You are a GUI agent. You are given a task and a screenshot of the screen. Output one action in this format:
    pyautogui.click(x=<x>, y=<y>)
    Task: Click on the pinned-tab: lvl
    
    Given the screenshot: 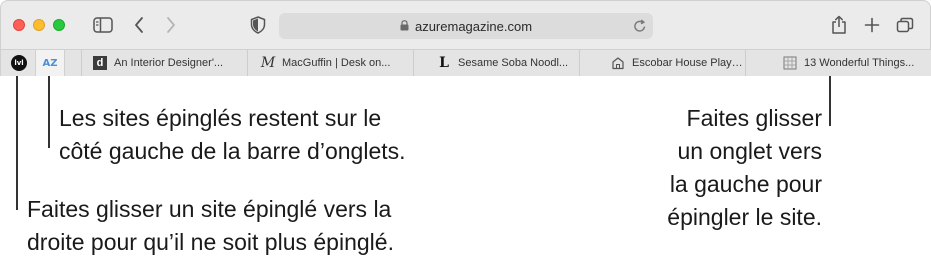 What is the action you would take?
    pyautogui.click(x=19, y=63)
    